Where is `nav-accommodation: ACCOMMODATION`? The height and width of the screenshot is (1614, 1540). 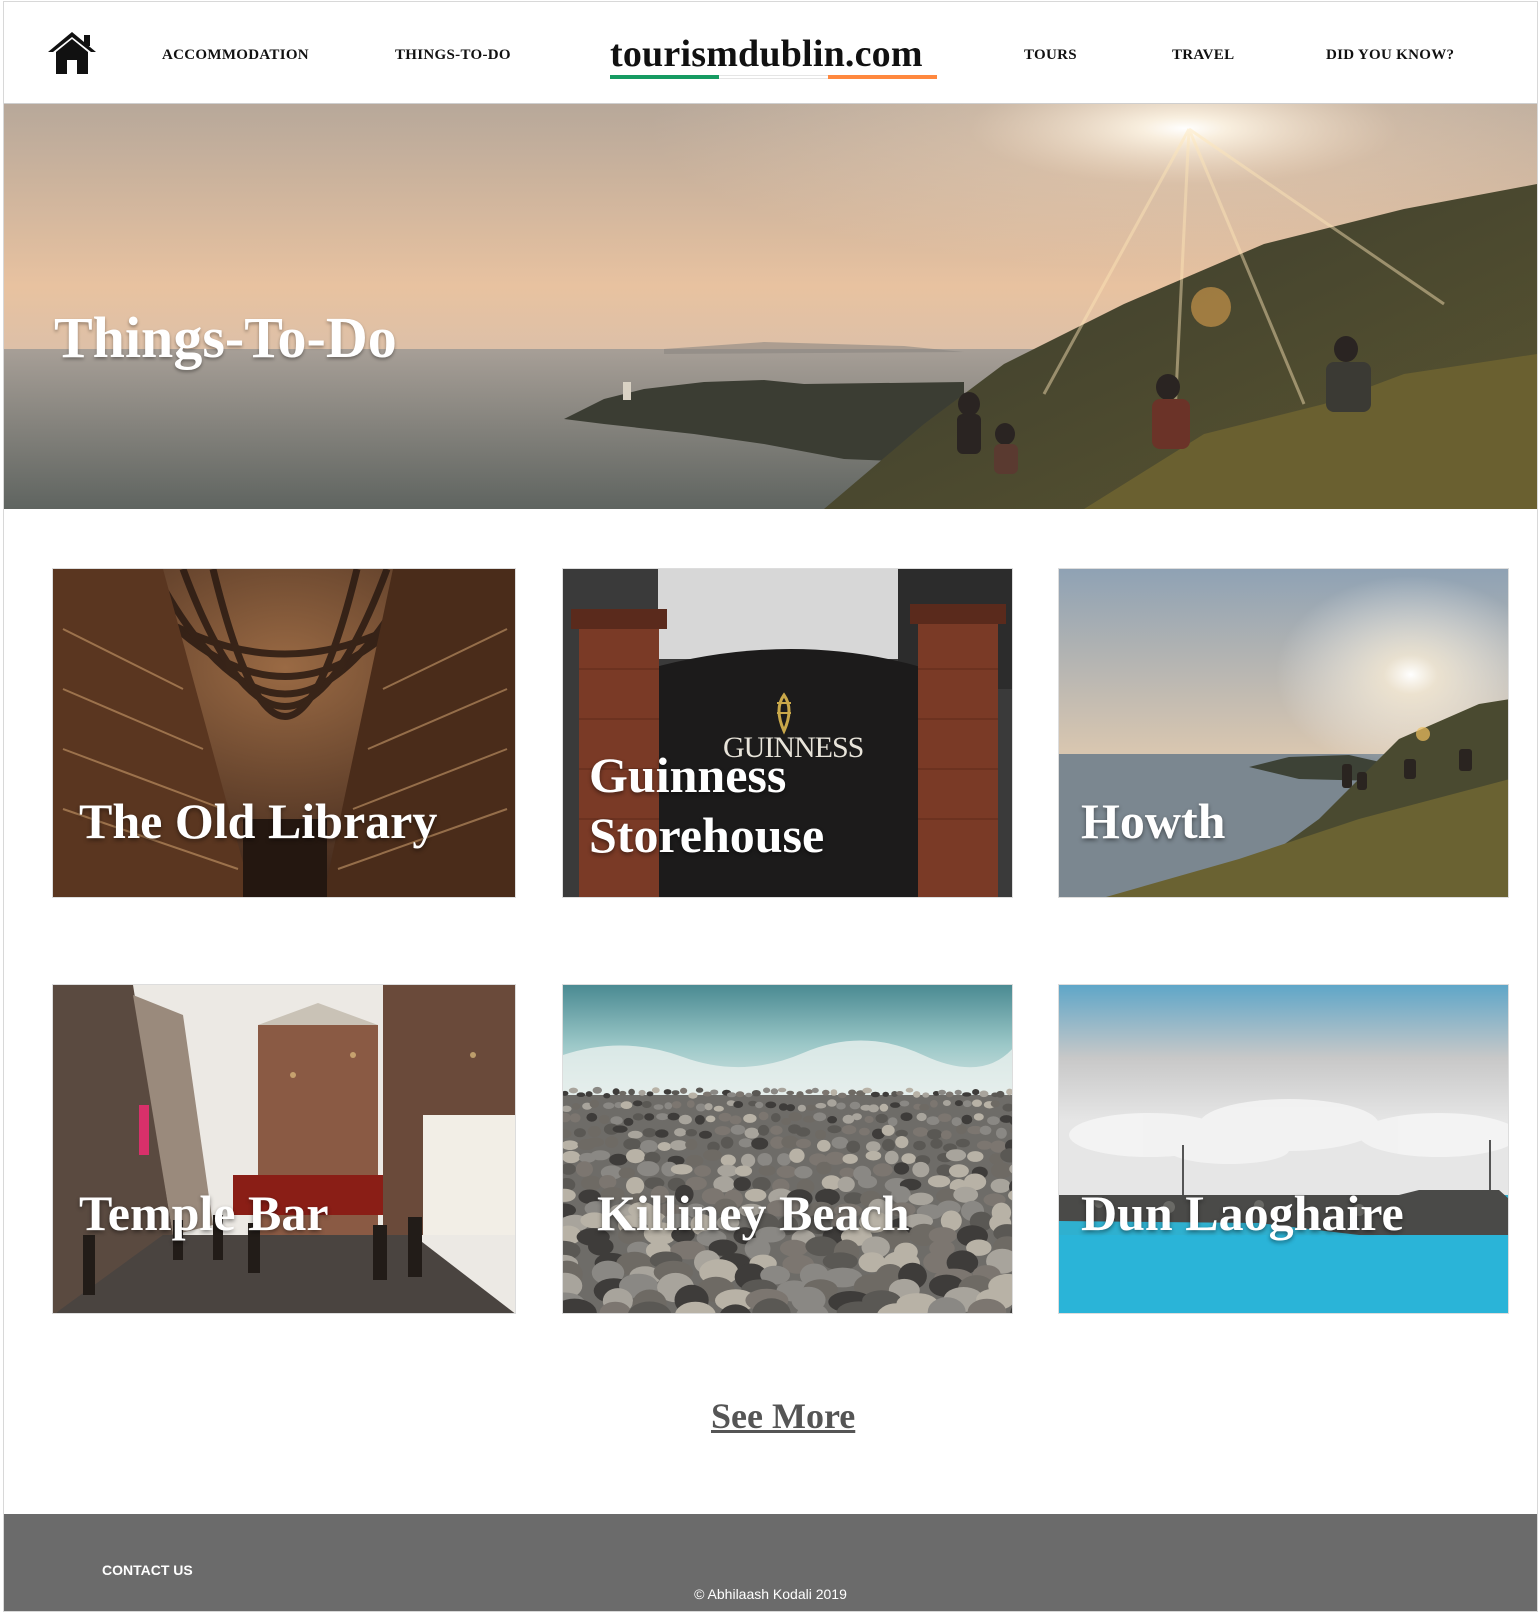
nav-accommodation: ACCOMMODATION is located at coordinates (235, 55).